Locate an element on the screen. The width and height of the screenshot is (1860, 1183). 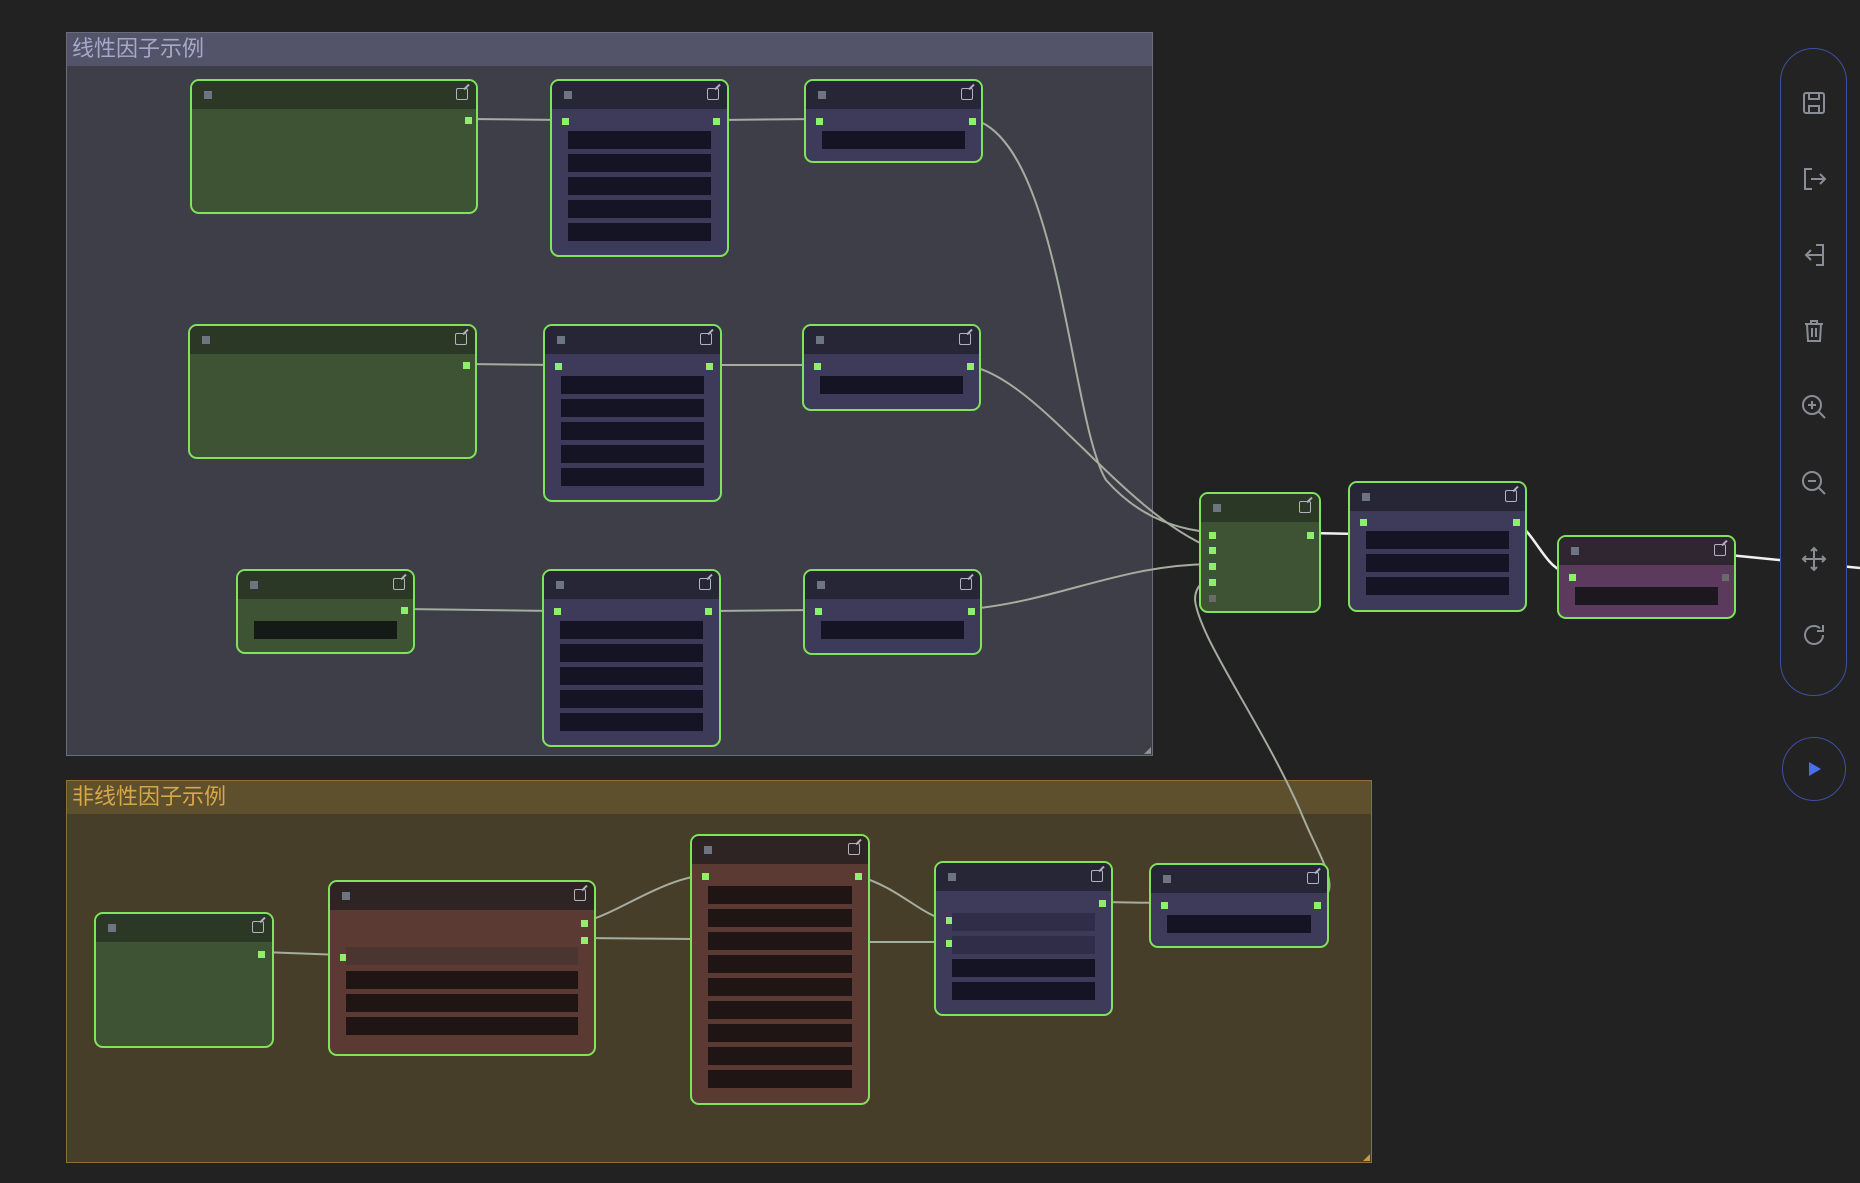
import-icon is located at coordinates (1814, 255).